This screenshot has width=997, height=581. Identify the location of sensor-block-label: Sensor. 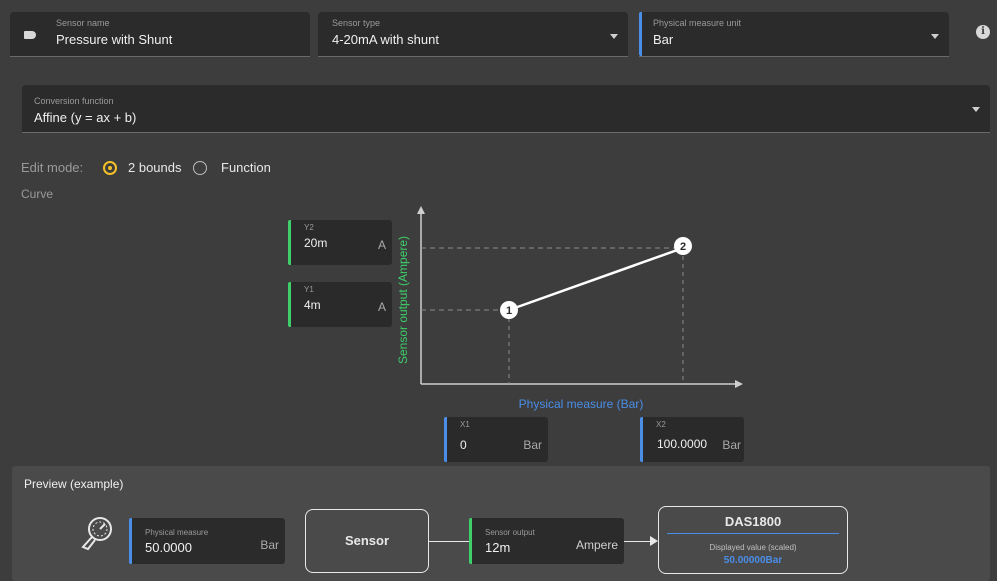
(367, 540).